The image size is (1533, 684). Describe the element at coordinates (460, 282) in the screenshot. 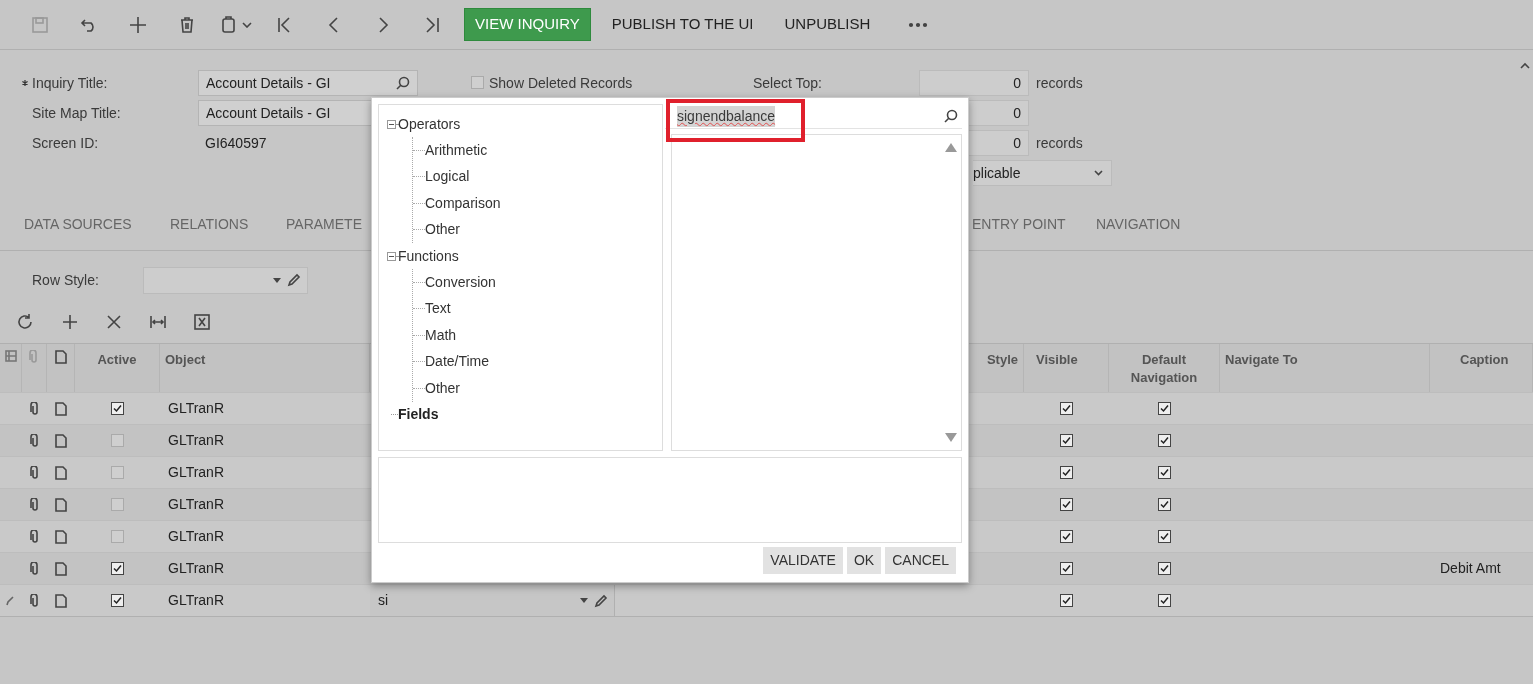

I see `tree-item: Conversion` at that location.